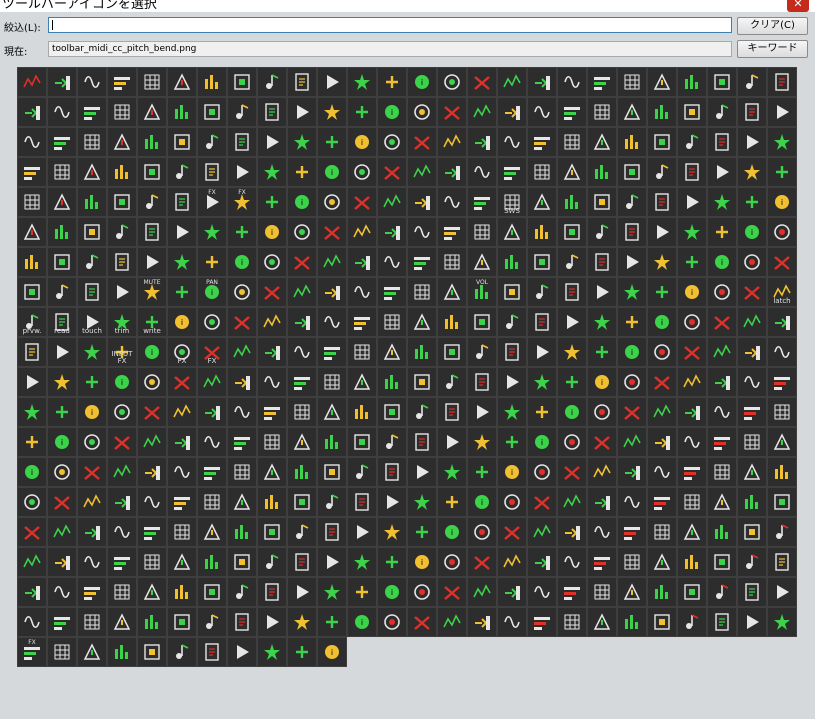 The height and width of the screenshot is (719, 815). Describe the element at coordinates (62, 322) in the screenshot. I see `toolbar-icon-option: read` at that location.